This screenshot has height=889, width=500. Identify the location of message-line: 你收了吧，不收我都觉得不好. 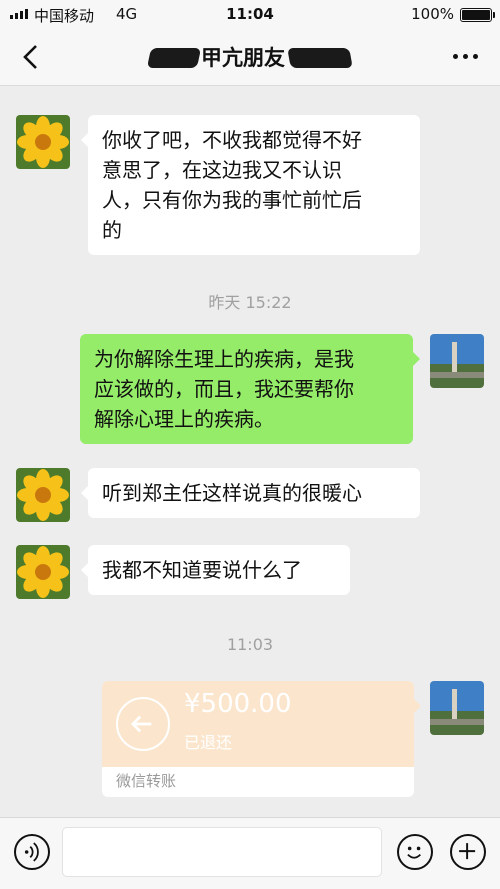
(232, 140).